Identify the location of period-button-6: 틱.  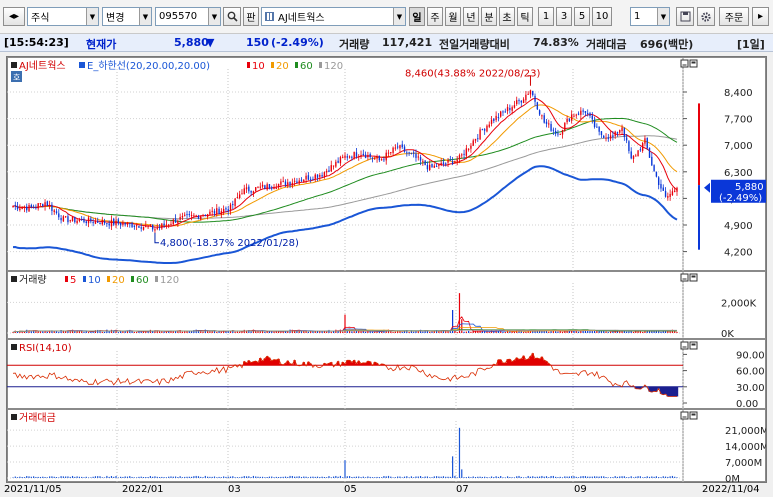
(525, 16).